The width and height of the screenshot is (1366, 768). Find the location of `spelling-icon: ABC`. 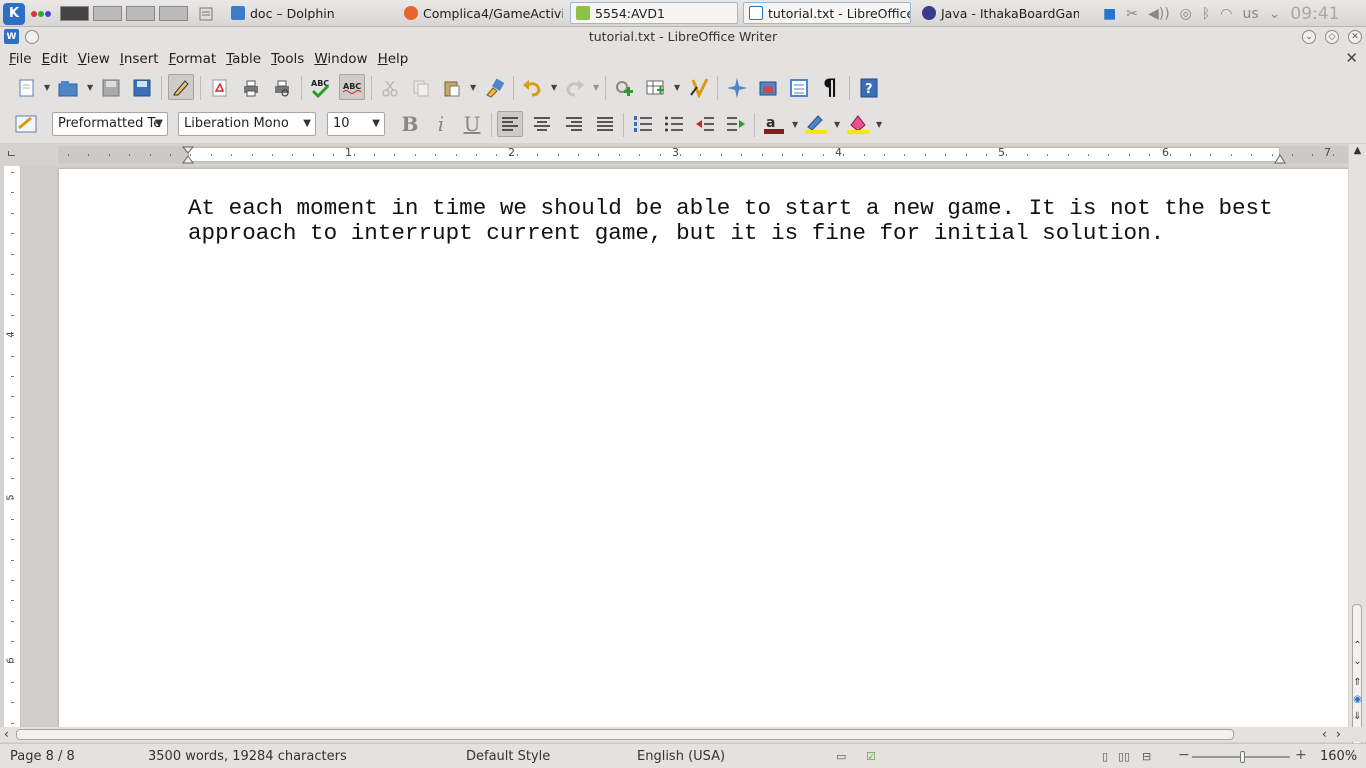

spelling-icon: ABC is located at coordinates (320, 88).